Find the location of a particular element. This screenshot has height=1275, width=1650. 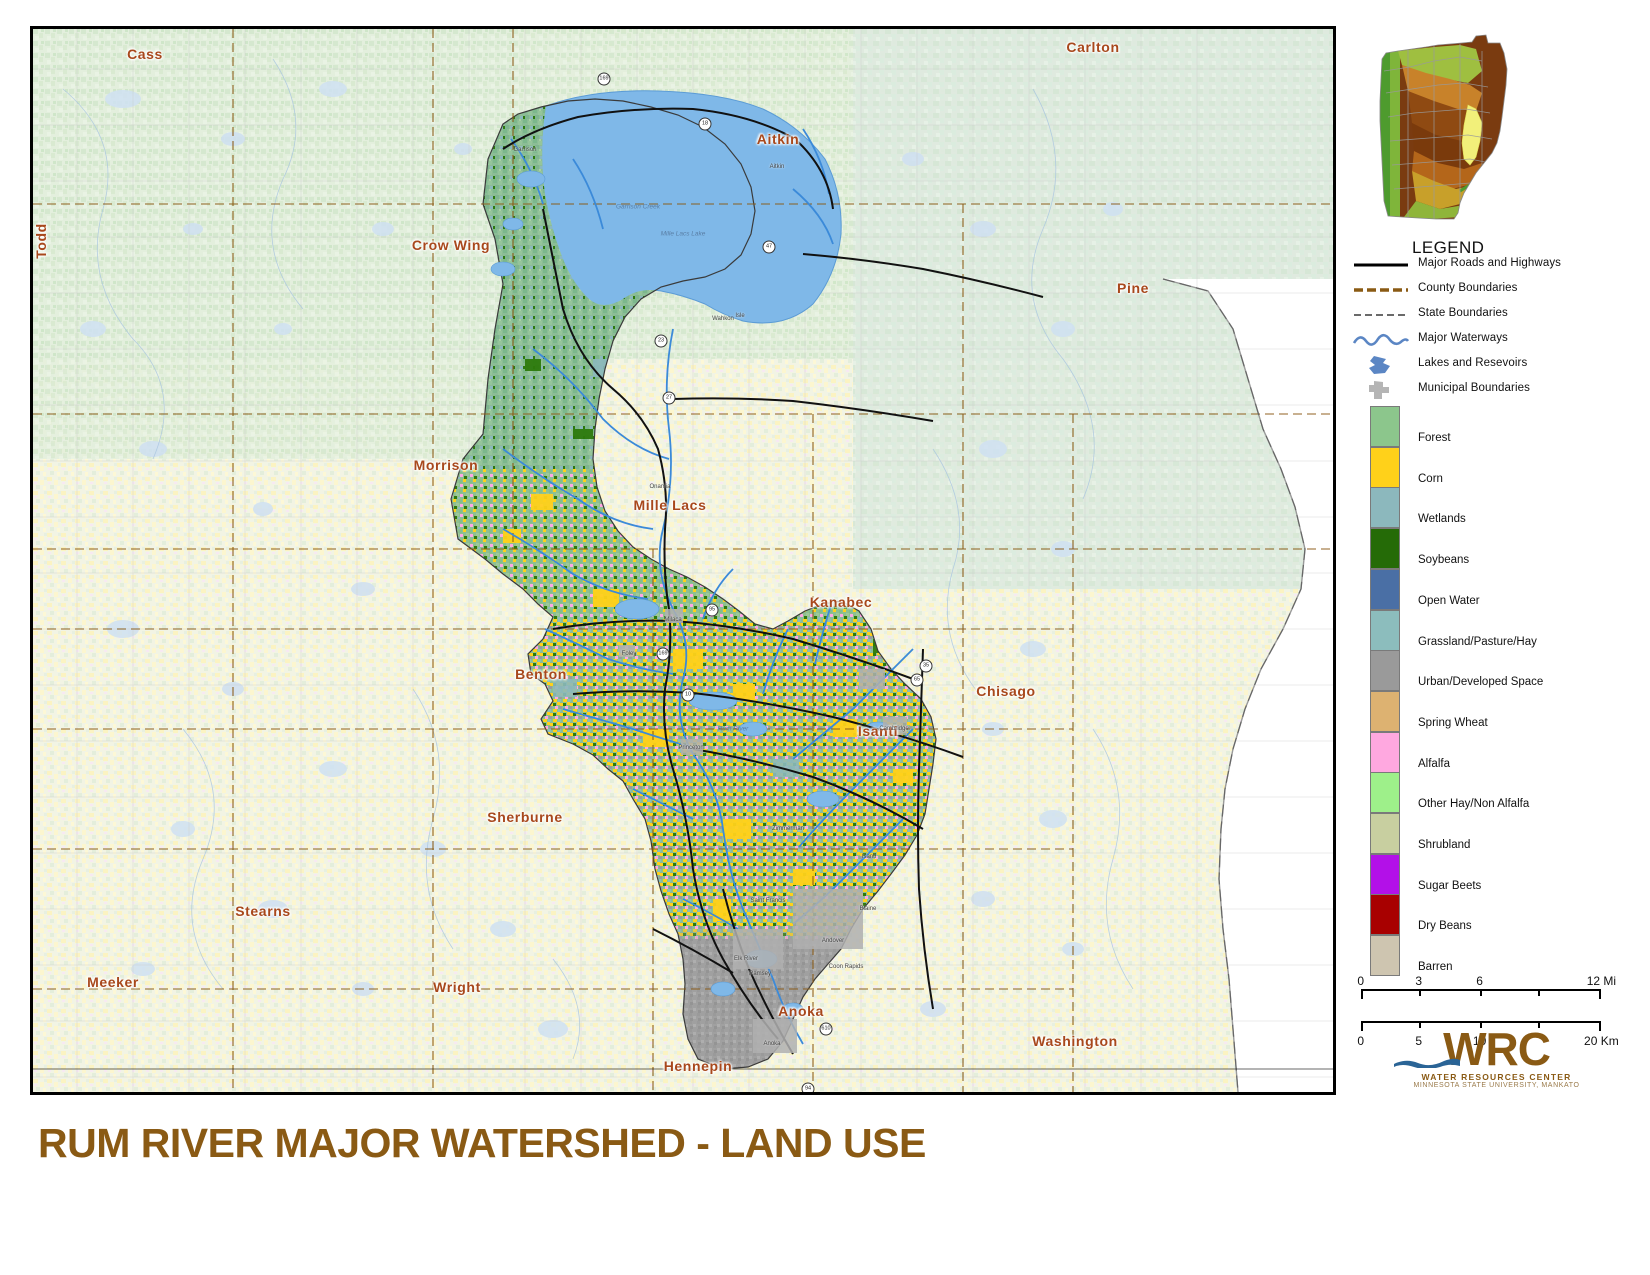

legend-landuse-row: Open Water is located at coordinates (1497, 589).